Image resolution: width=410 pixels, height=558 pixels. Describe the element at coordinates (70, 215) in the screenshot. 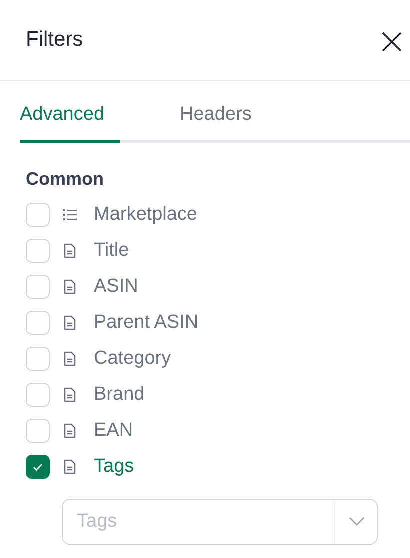

I see `list-icon` at that location.